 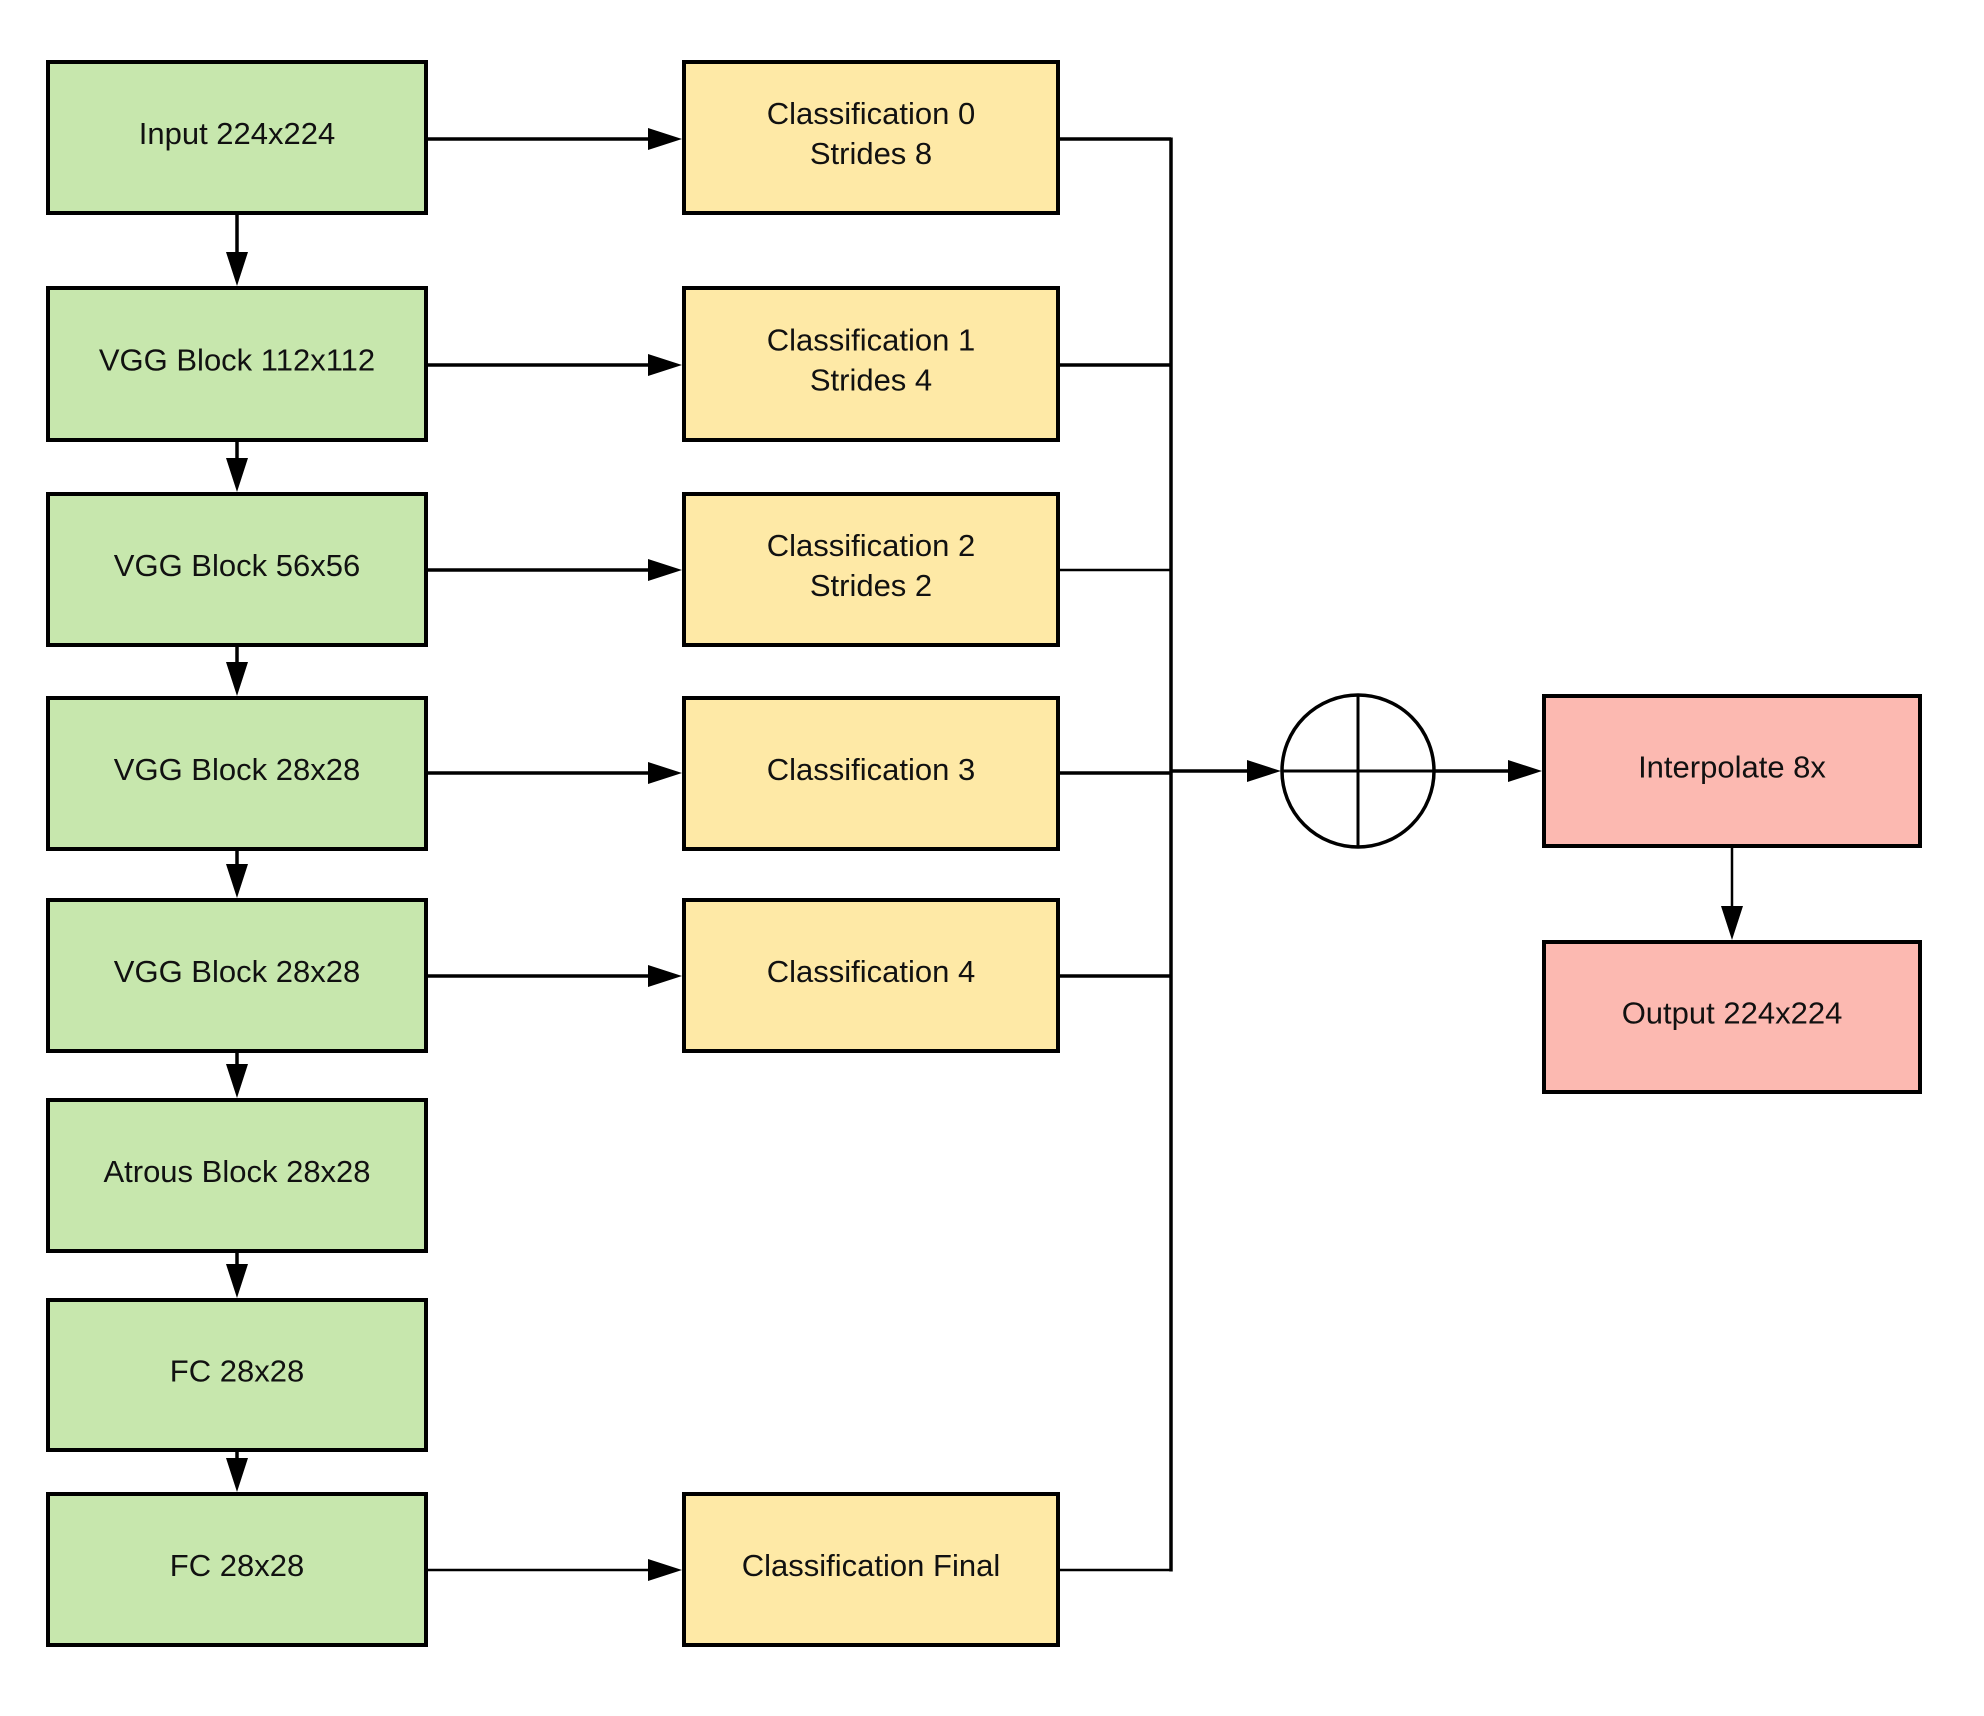 What do you see at coordinates (1732, 1013) in the screenshot?
I see `node-label-out: Output 224x224` at bounding box center [1732, 1013].